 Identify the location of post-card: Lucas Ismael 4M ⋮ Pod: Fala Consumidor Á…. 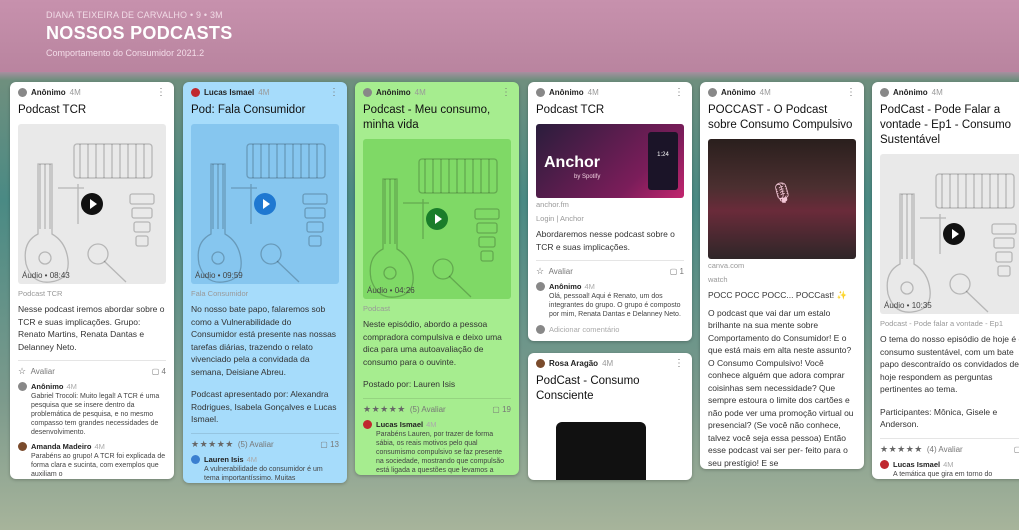
(265, 282).